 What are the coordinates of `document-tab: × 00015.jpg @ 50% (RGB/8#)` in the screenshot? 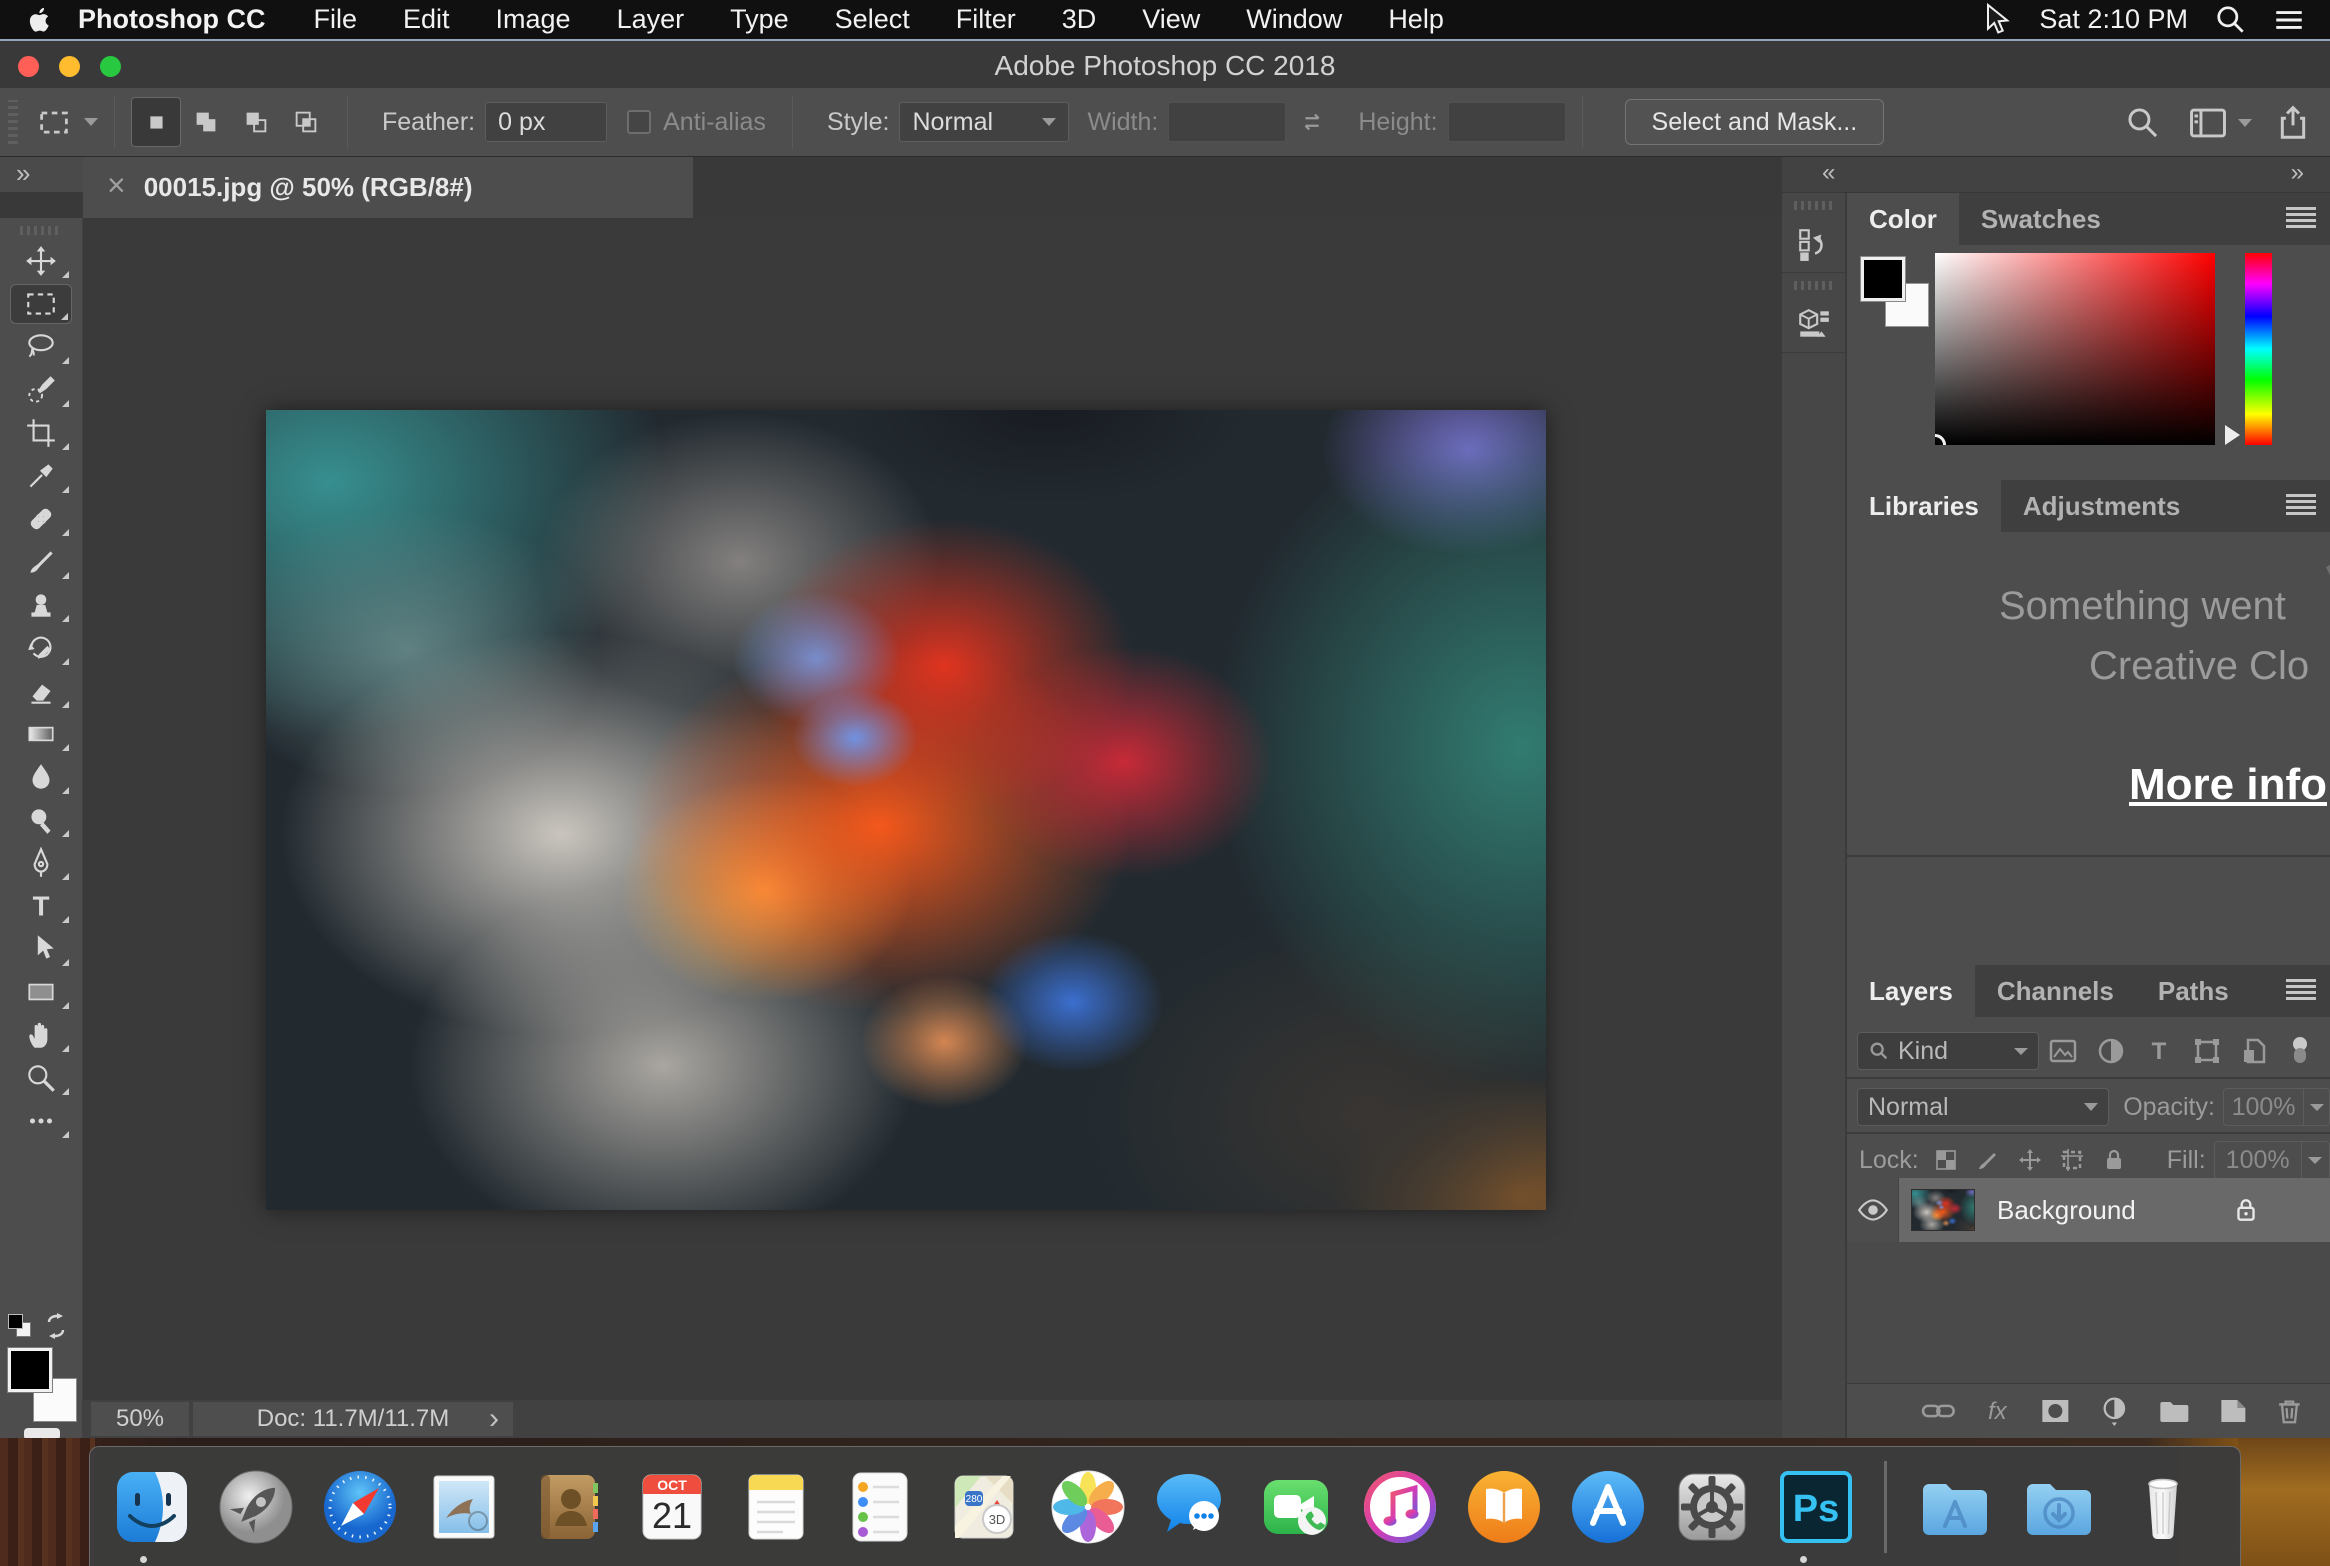 It's located at (388, 187).